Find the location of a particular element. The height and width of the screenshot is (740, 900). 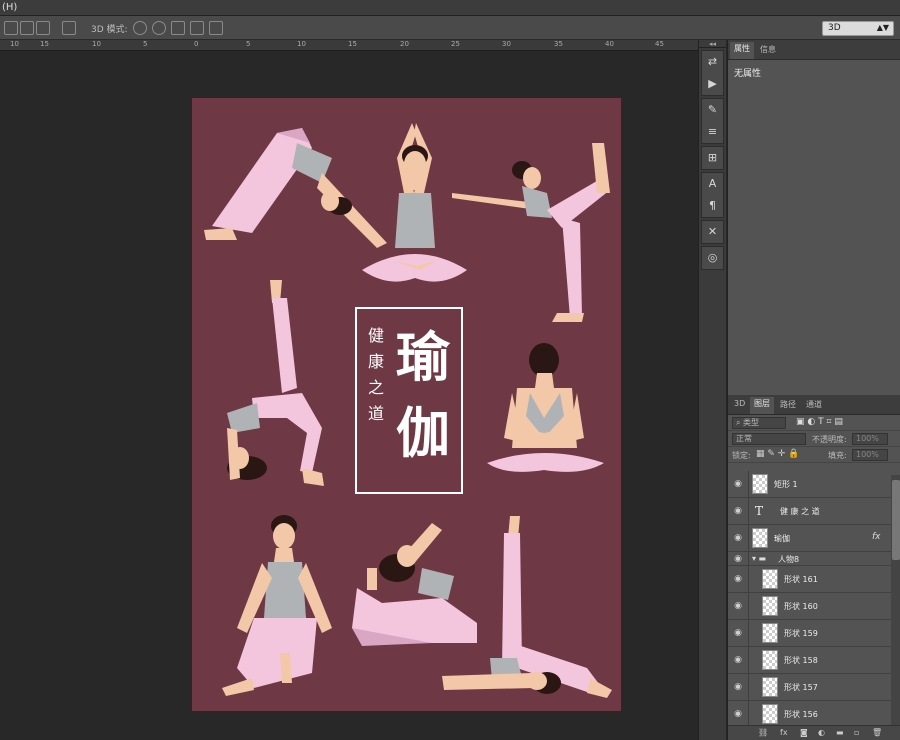

layer-row: ◉ 矩形 1 is located at coordinates (809, 484).